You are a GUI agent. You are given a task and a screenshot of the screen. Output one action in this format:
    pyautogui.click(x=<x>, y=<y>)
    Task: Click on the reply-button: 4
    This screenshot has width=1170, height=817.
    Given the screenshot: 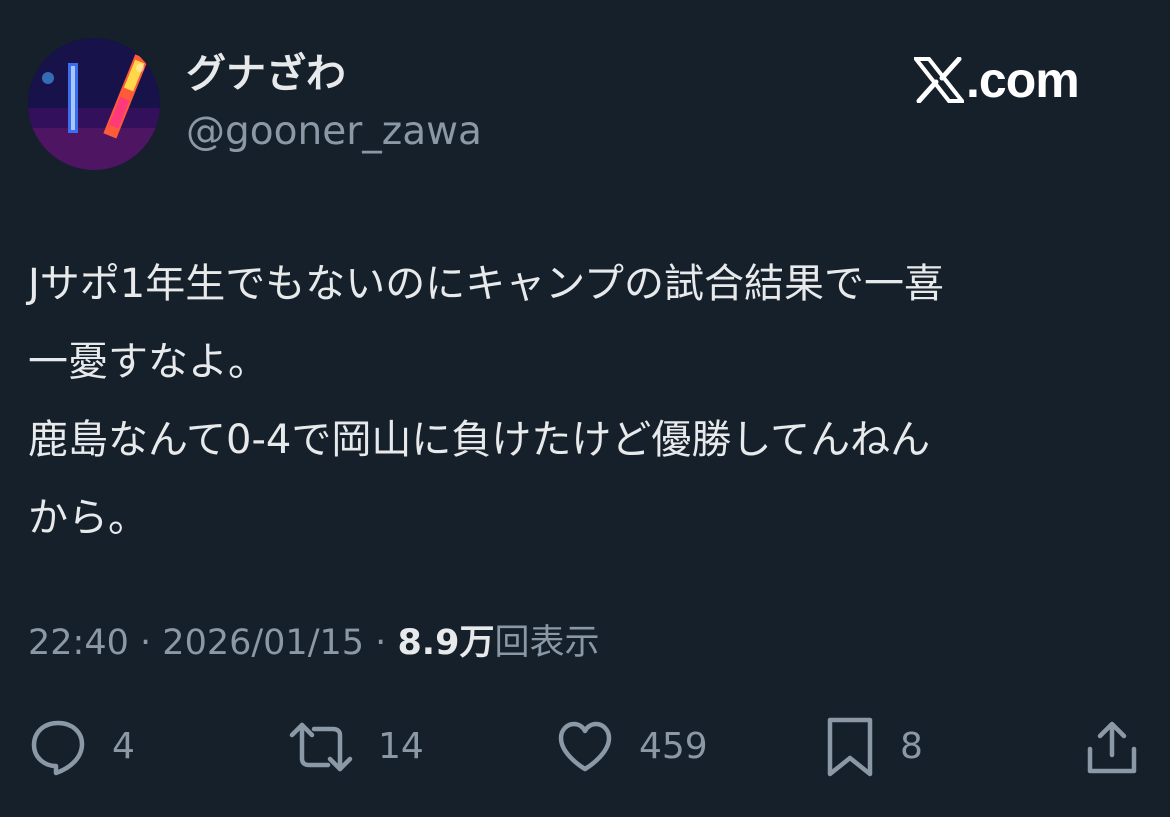 What is the action you would take?
    pyautogui.click(x=81, y=747)
    